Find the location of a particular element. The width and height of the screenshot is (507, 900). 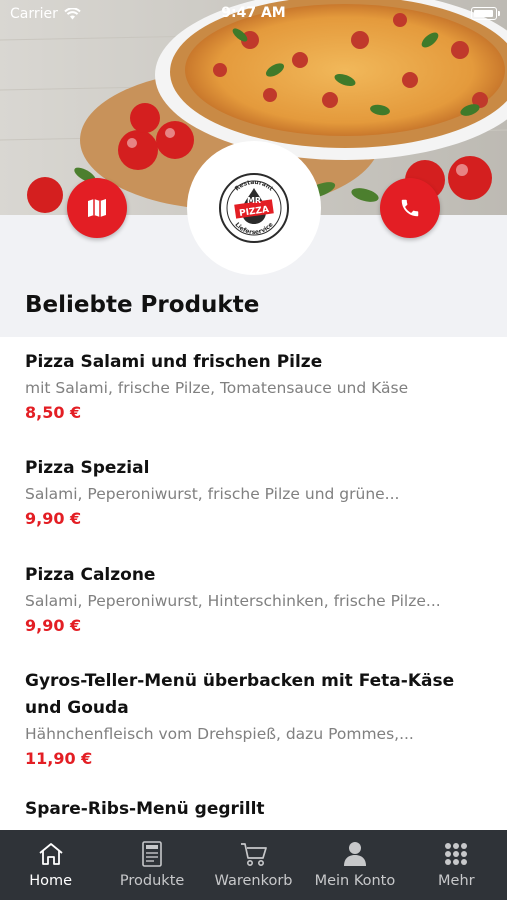

user-icon is located at coordinates (354, 854).